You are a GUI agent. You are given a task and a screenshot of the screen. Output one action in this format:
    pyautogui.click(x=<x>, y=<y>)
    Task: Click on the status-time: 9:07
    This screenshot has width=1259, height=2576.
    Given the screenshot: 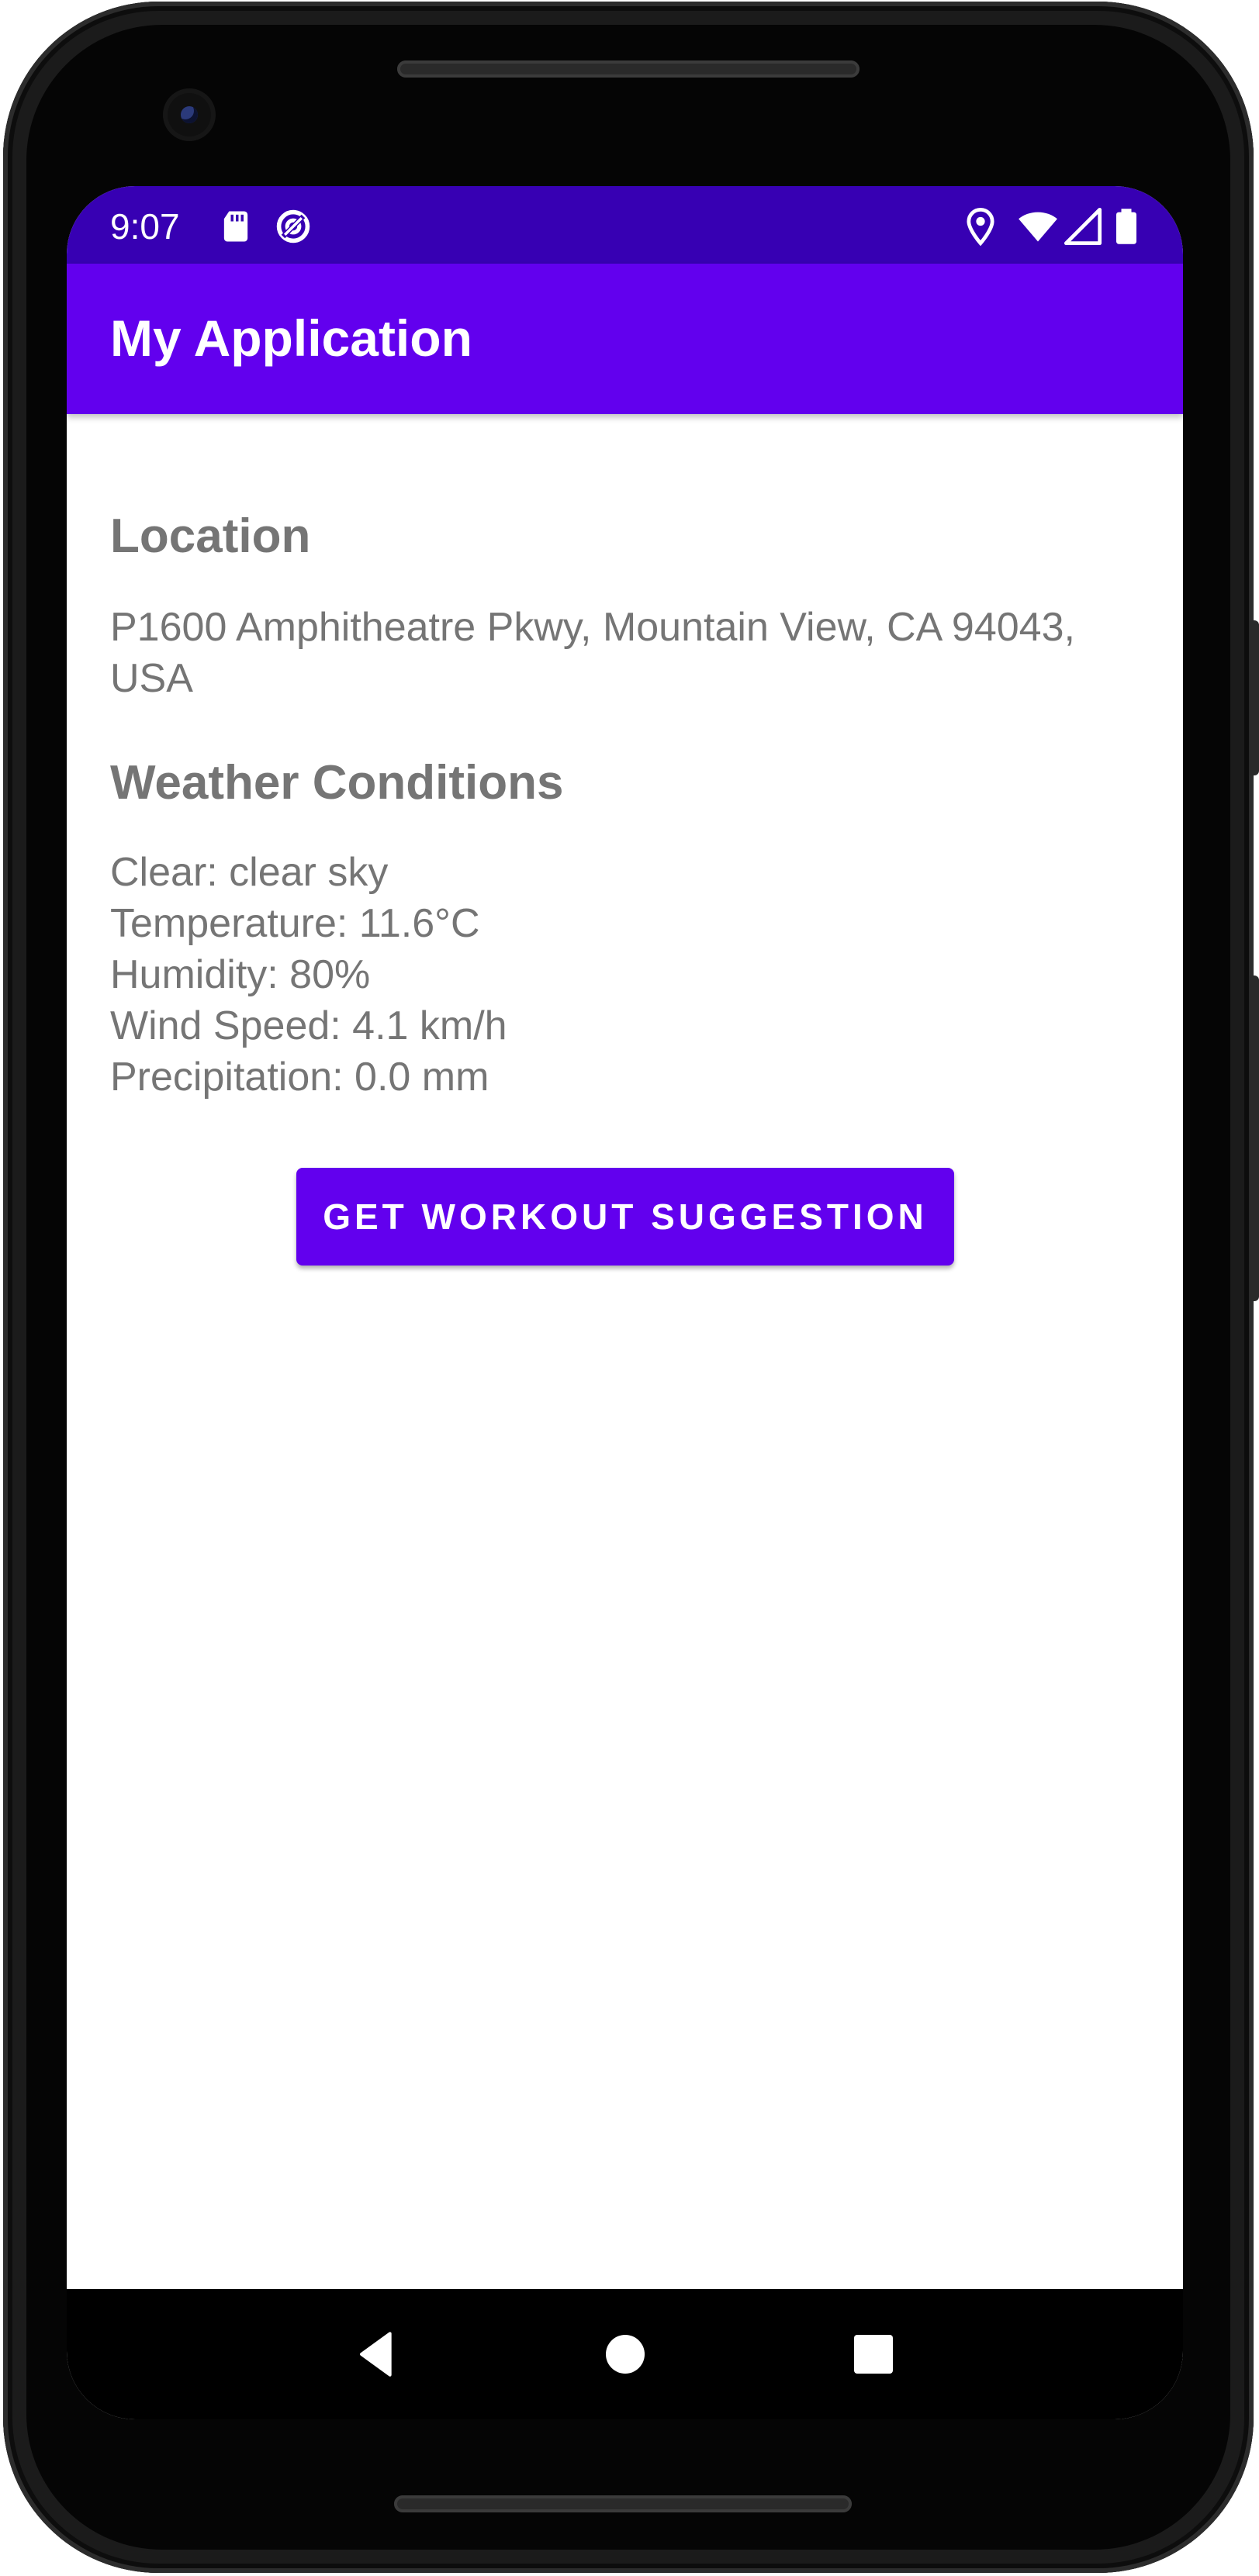 What is the action you would take?
    pyautogui.click(x=145, y=227)
    